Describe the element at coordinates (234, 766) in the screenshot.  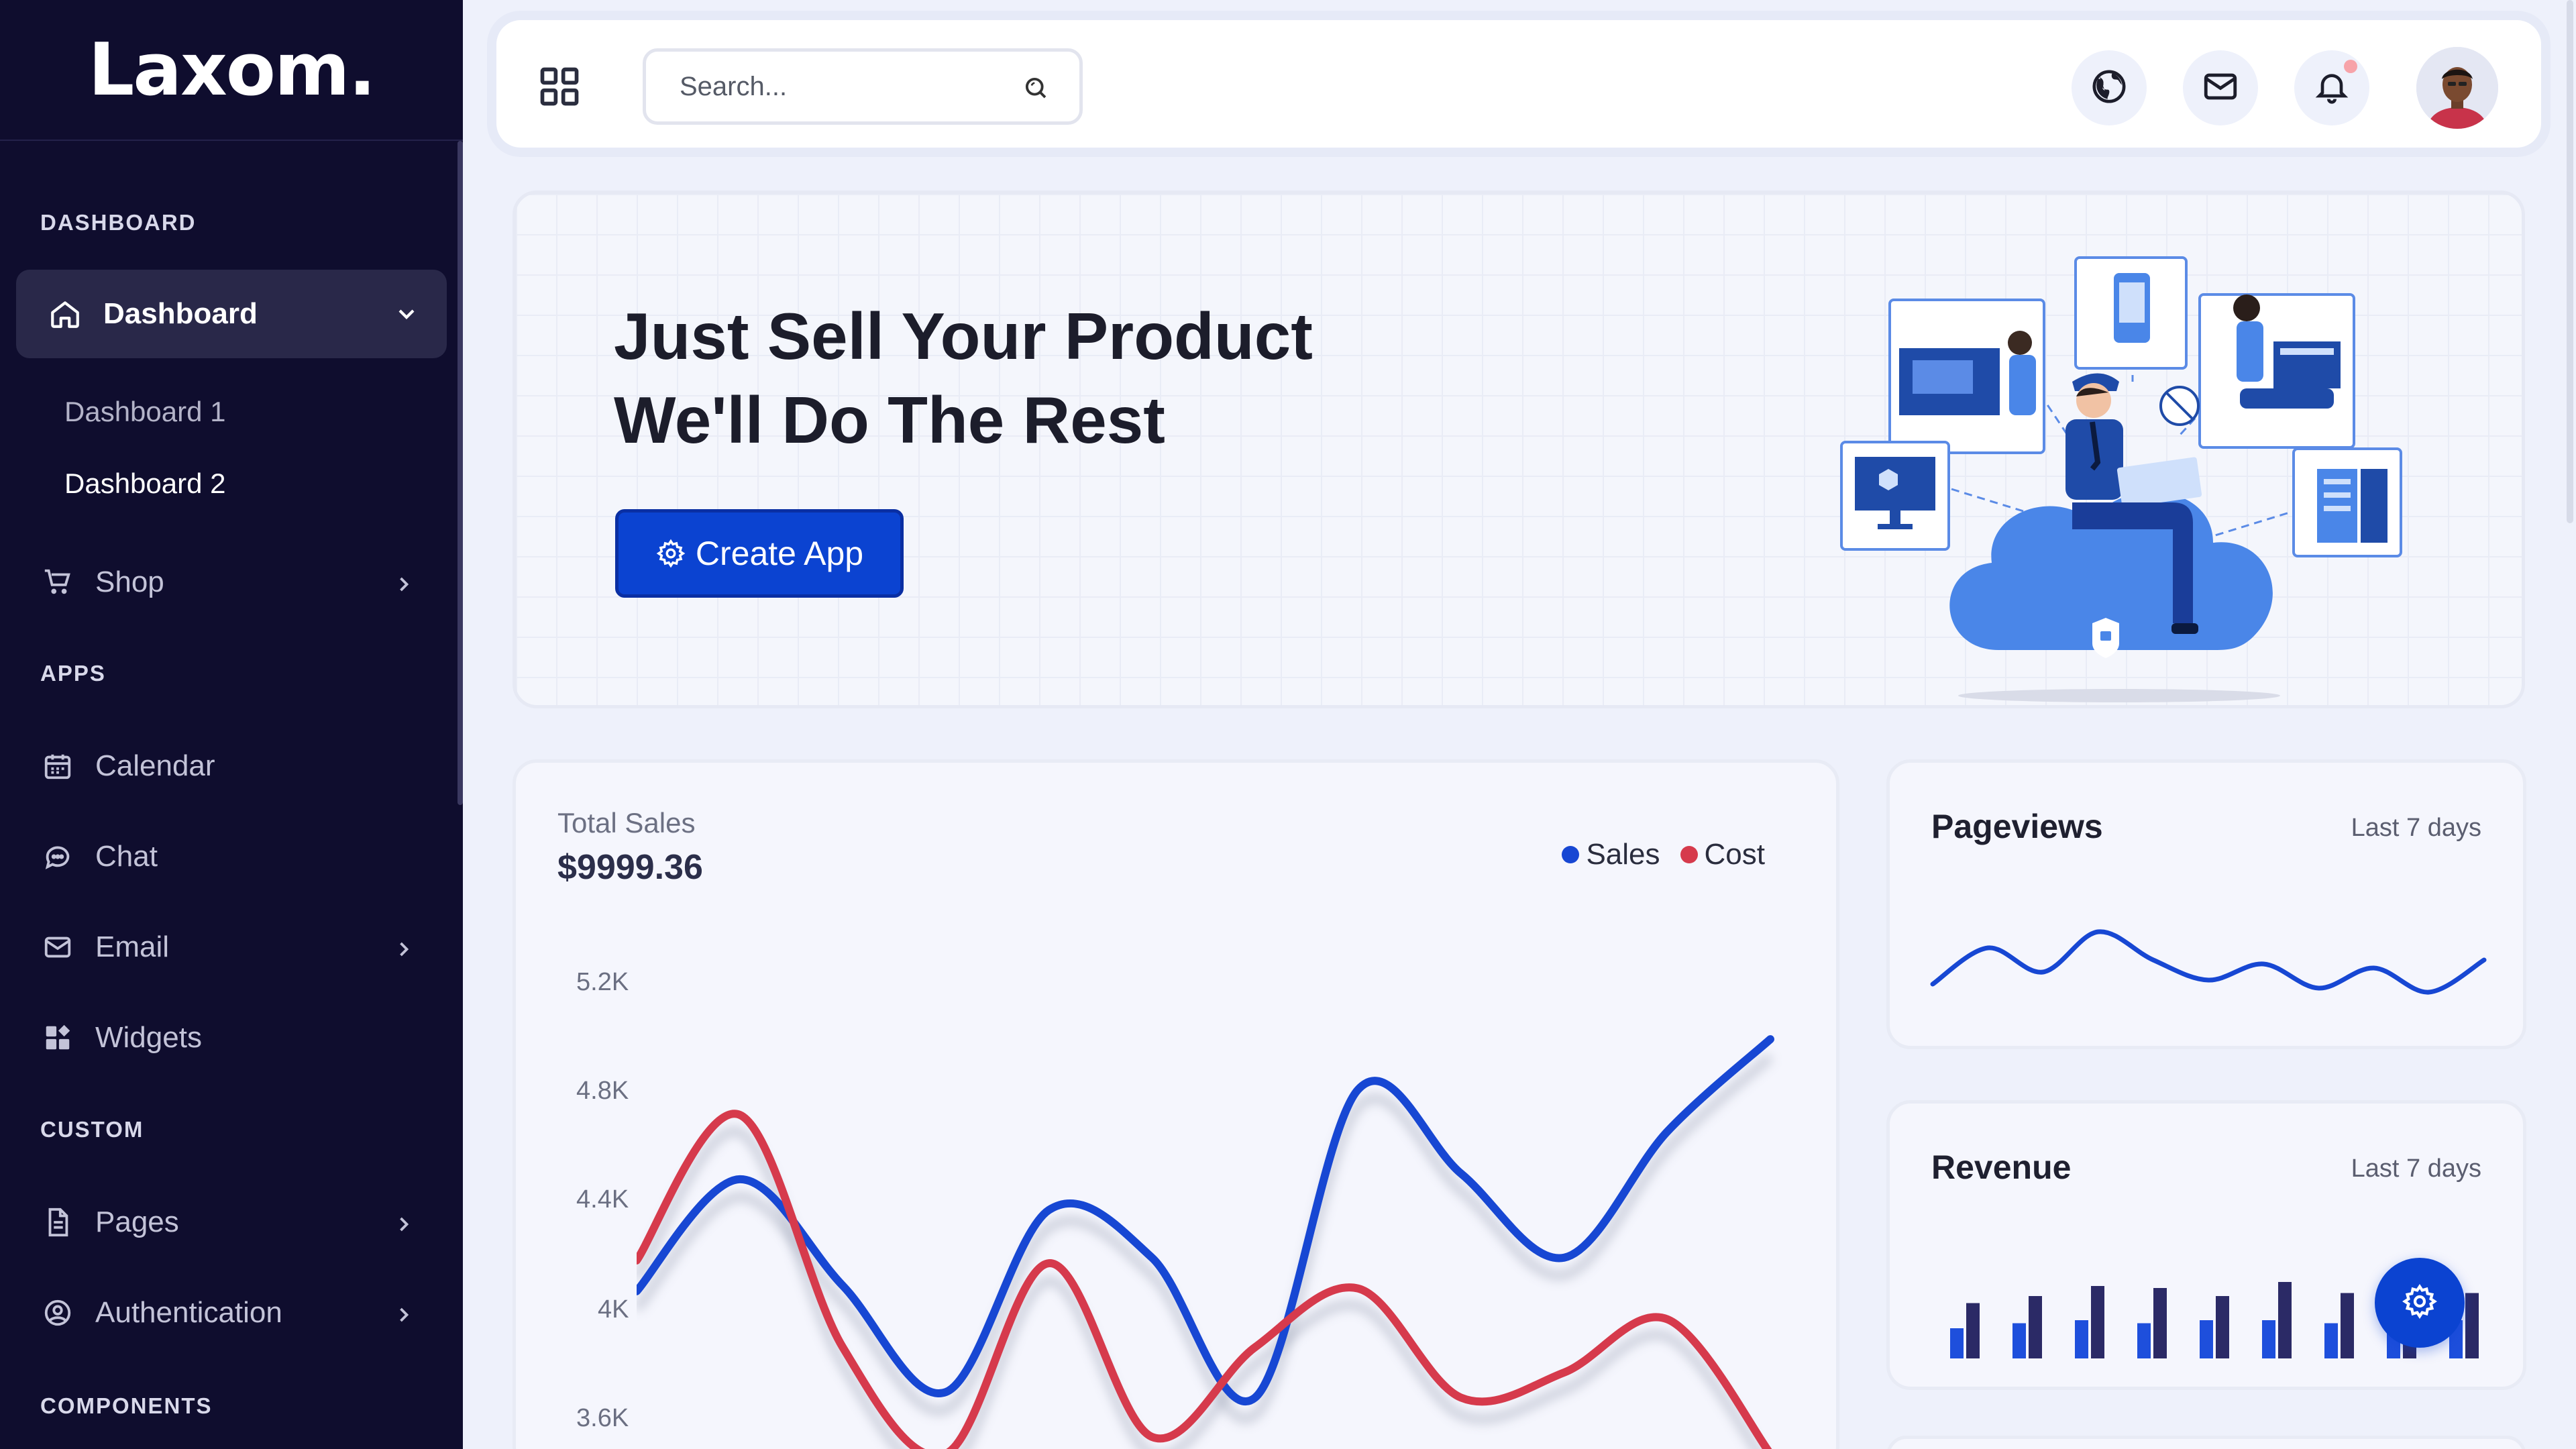
I see `sidebar-item-calendar: Calendar` at that location.